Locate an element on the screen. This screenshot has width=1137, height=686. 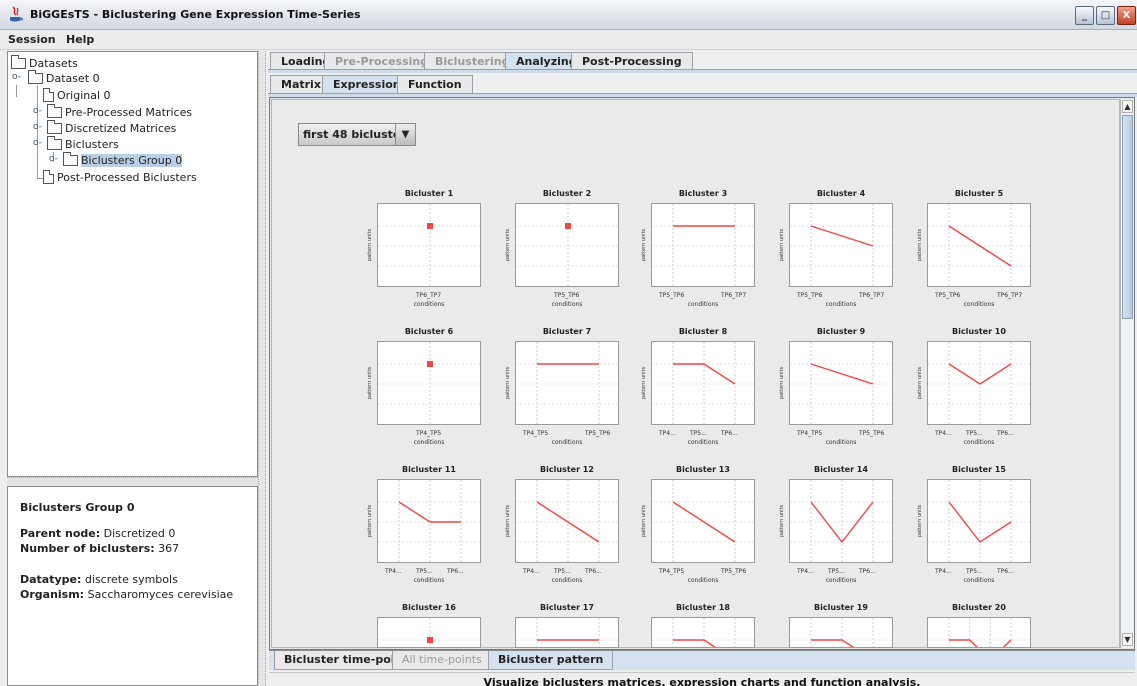
tree-item-datasets: Datasets is located at coordinates (44, 62).